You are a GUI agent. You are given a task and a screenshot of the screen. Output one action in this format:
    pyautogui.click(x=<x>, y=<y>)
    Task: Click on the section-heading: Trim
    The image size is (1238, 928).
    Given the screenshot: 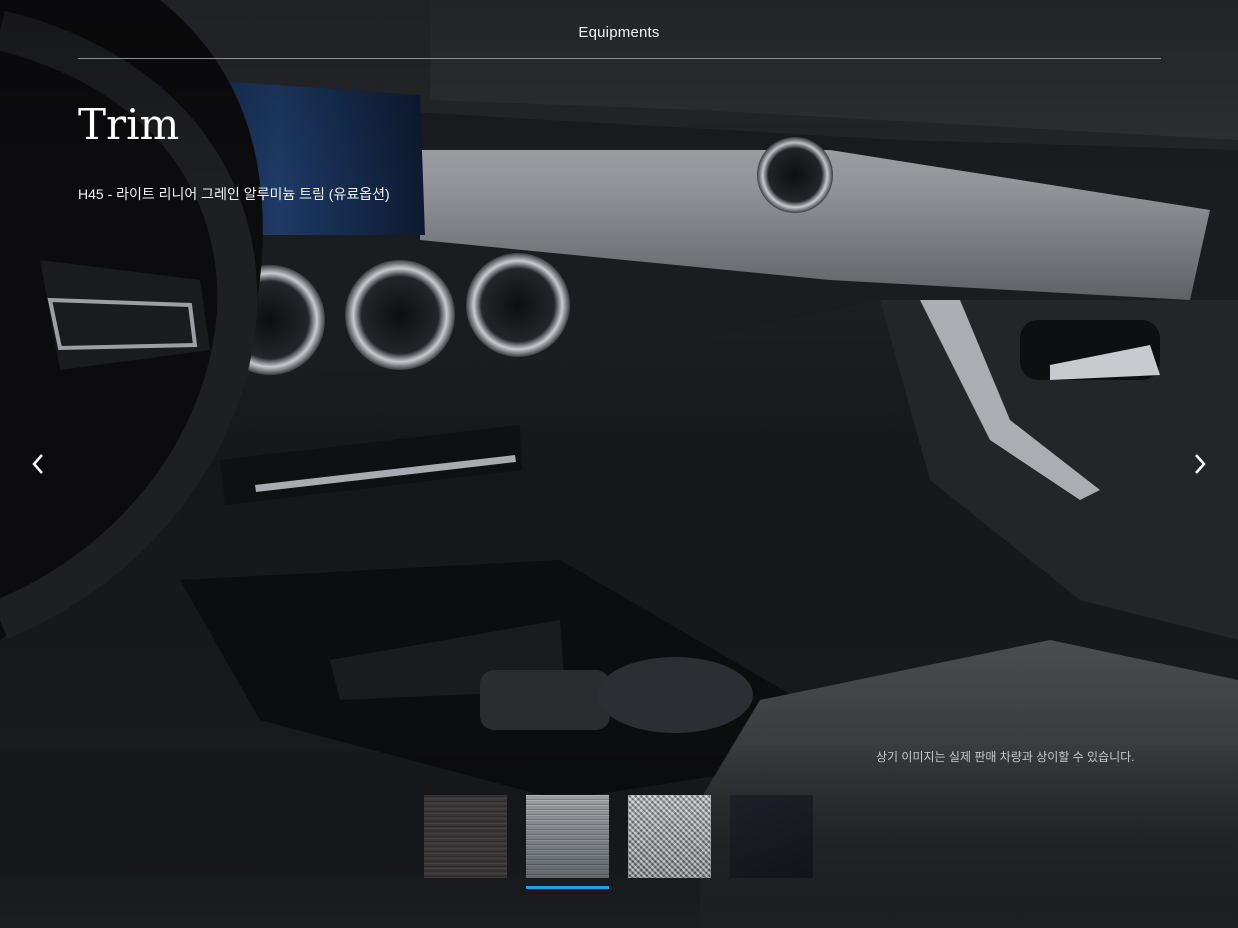 What is the action you would take?
    pyautogui.click(x=129, y=124)
    